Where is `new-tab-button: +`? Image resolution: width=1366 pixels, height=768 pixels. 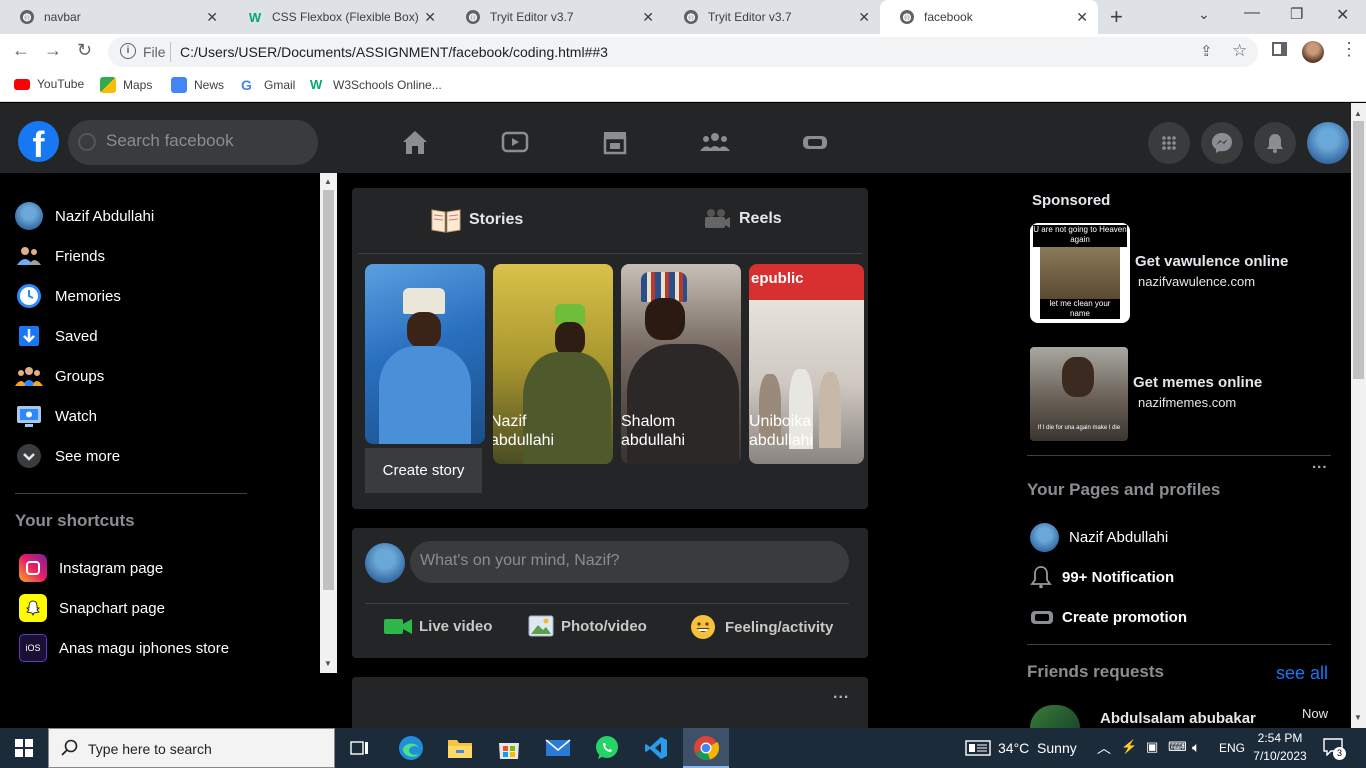 new-tab-button: + is located at coordinates (1116, 17).